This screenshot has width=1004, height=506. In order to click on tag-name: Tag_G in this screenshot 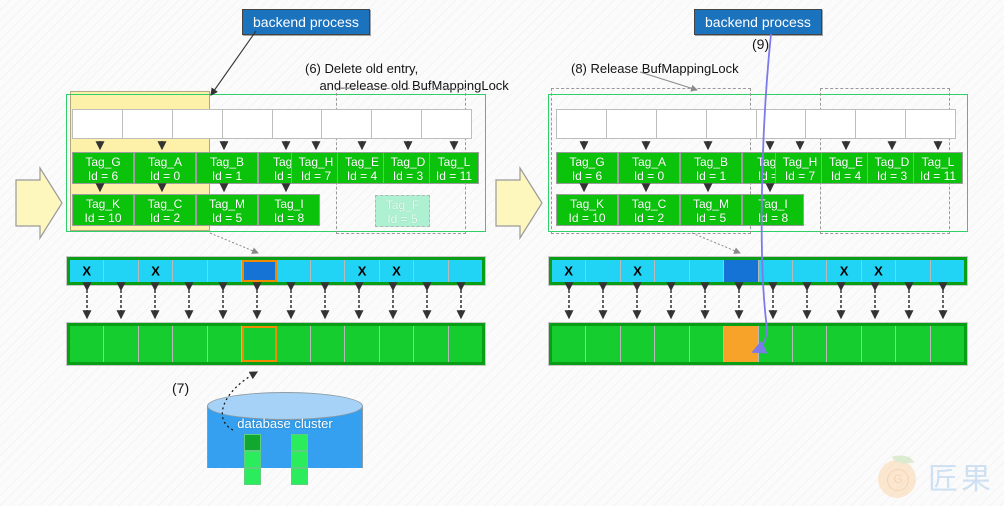, I will do `click(587, 162)`.